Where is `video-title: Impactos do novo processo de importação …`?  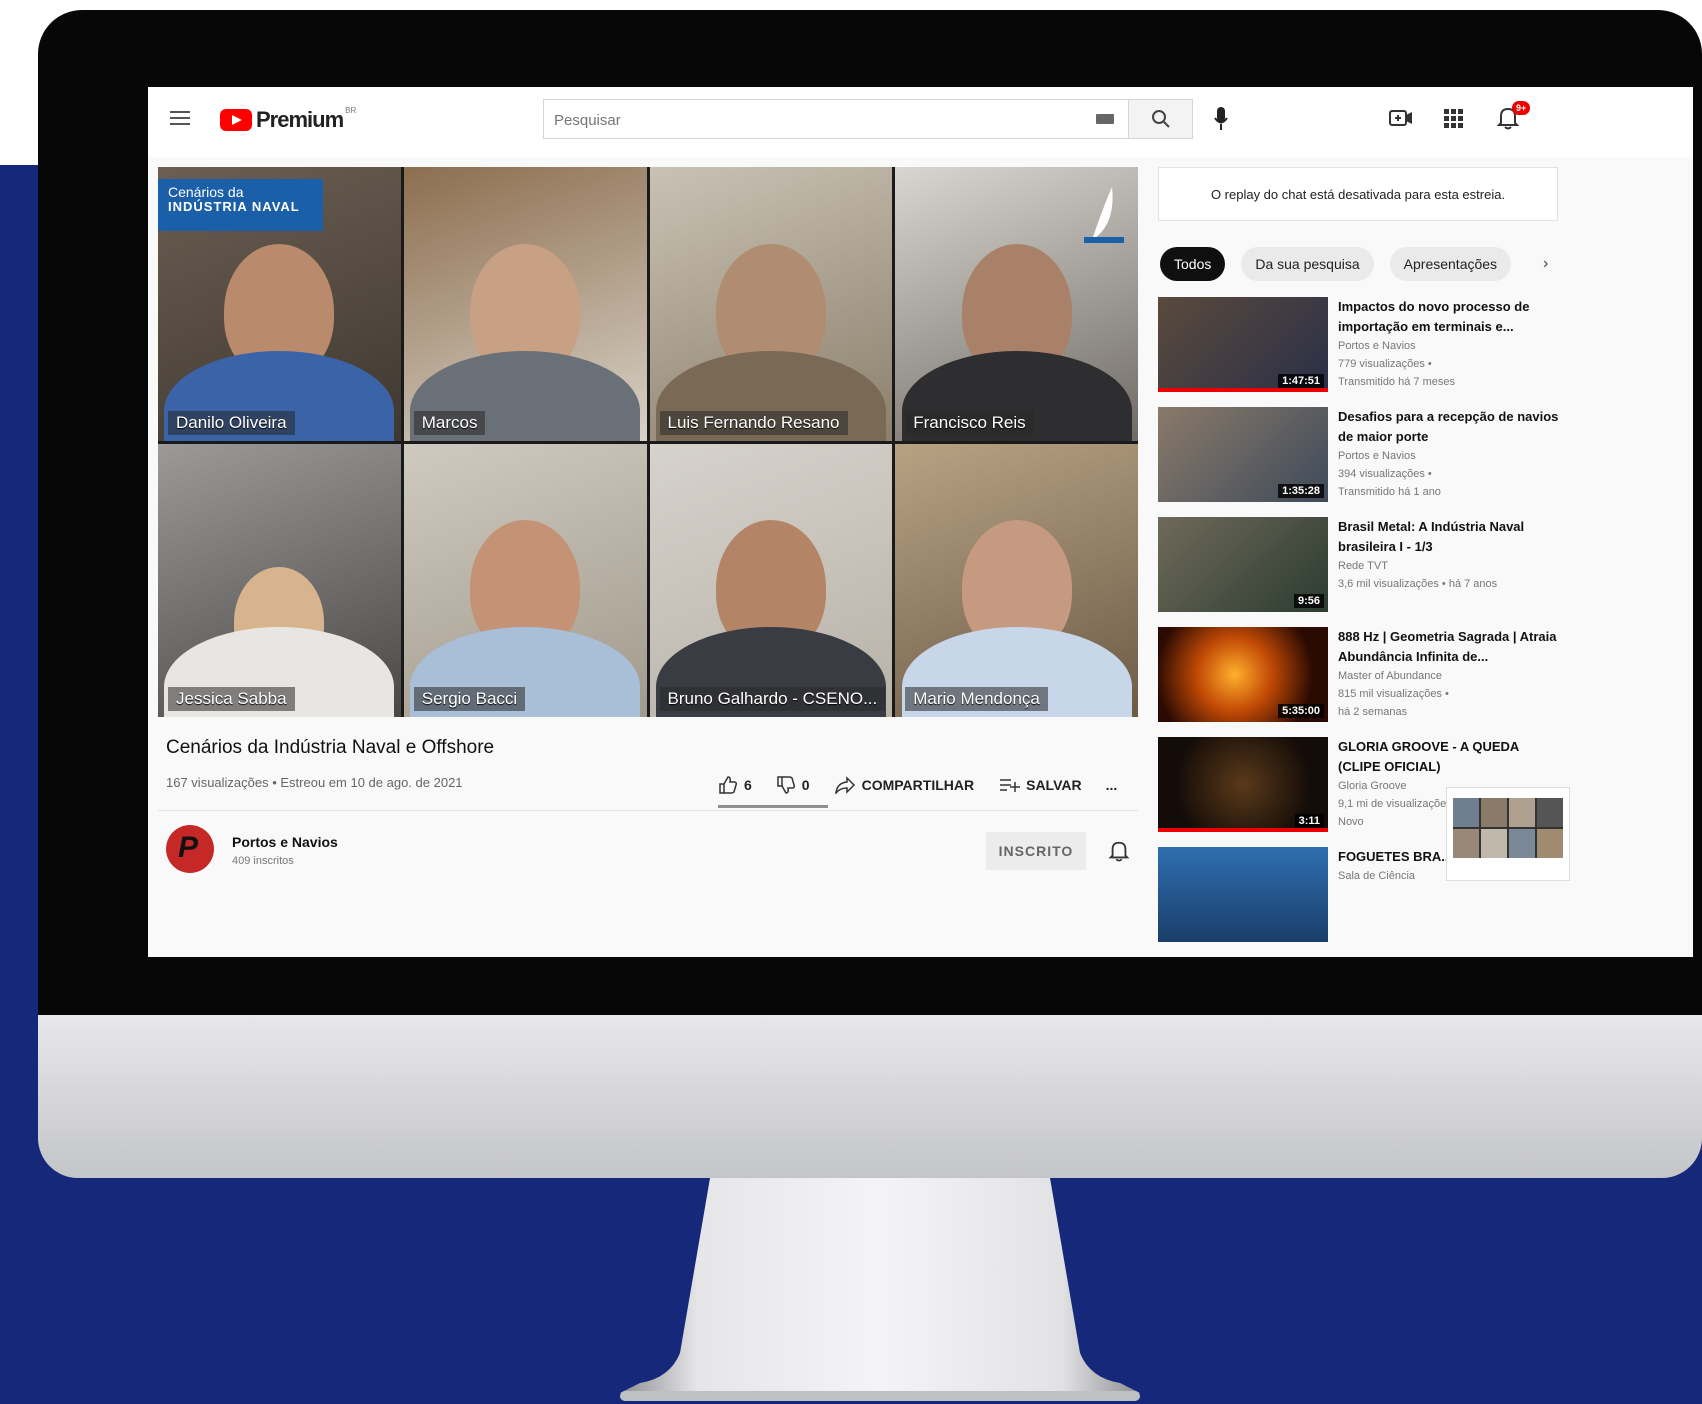 video-title: Impactos do novo processo de importação … is located at coordinates (1450, 317).